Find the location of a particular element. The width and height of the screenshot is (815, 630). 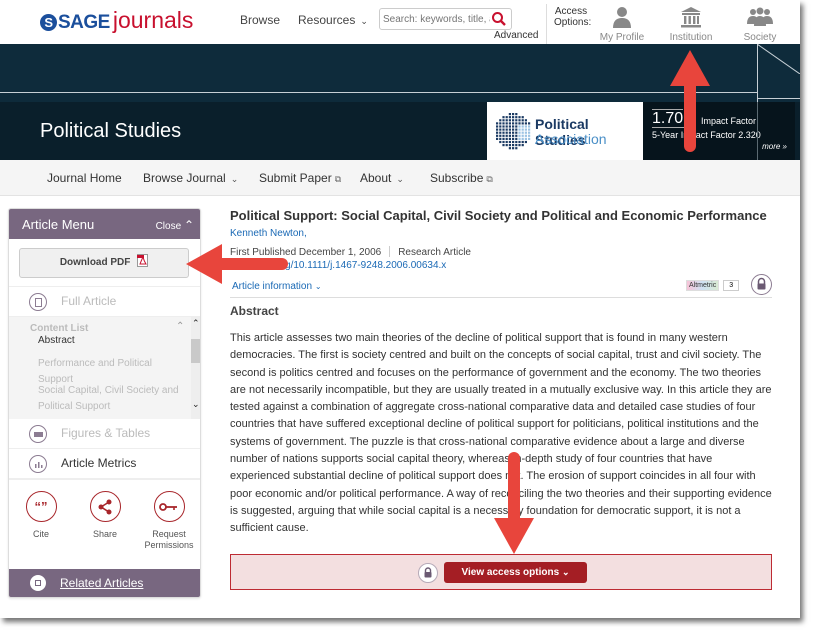

key-icon is located at coordinates (169, 506).